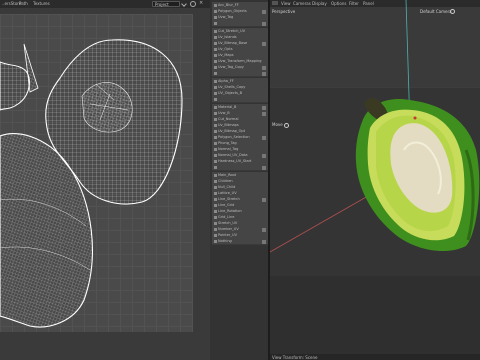  What do you see at coordinates (415, 118) in the screenshot?
I see `axis-origin-marker` at bounding box center [415, 118].